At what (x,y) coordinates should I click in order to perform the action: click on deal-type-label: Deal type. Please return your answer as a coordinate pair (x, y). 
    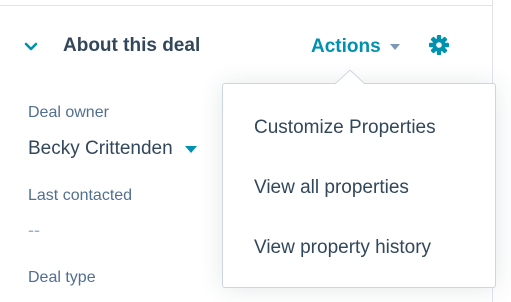
    Looking at the image, I should click on (62, 277).